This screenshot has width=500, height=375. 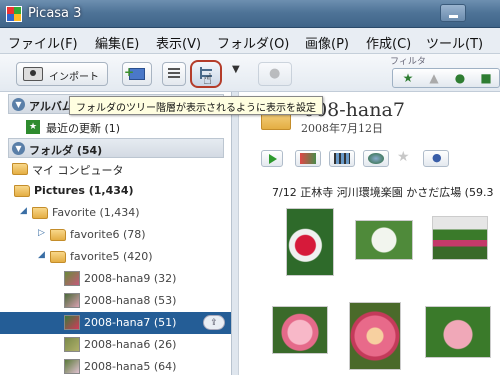 I want to click on list-icon, so click(x=174, y=74).